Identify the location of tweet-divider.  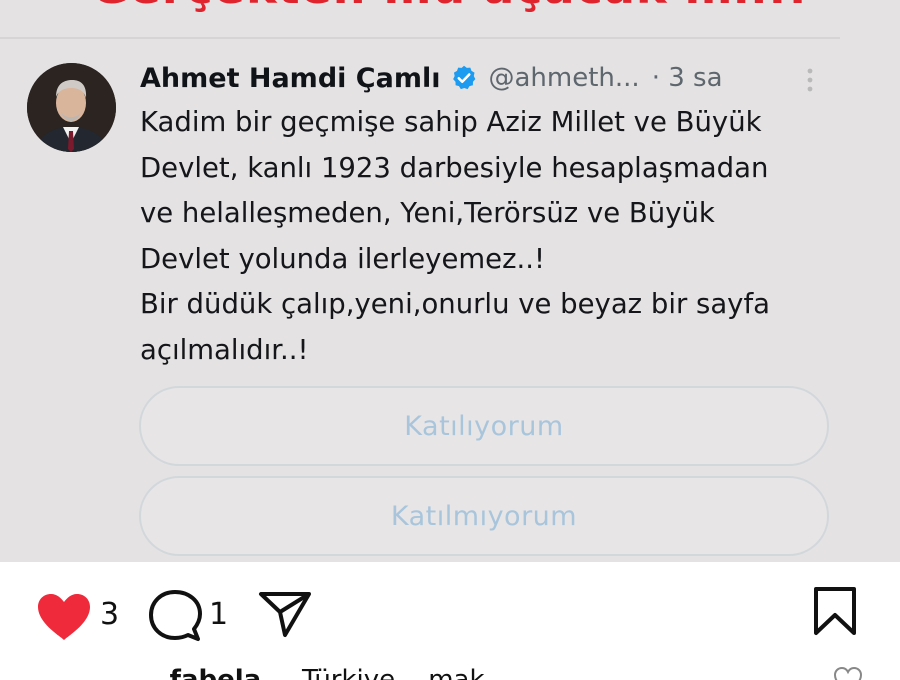
(420, 38).